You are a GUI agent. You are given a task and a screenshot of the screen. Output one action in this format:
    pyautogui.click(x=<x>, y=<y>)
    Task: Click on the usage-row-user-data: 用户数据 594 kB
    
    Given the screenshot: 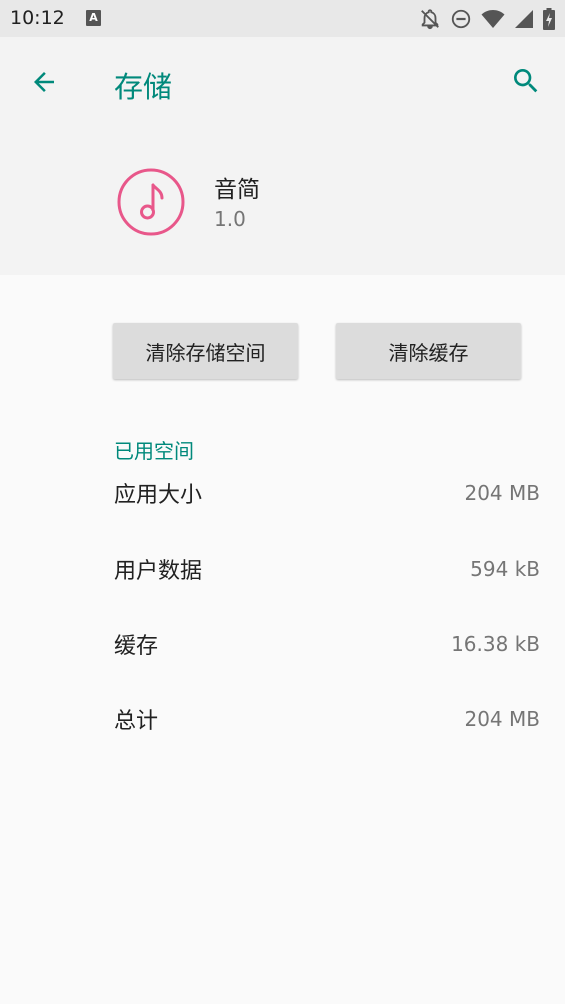 What is the action you would take?
    pyautogui.click(x=327, y=569)
    